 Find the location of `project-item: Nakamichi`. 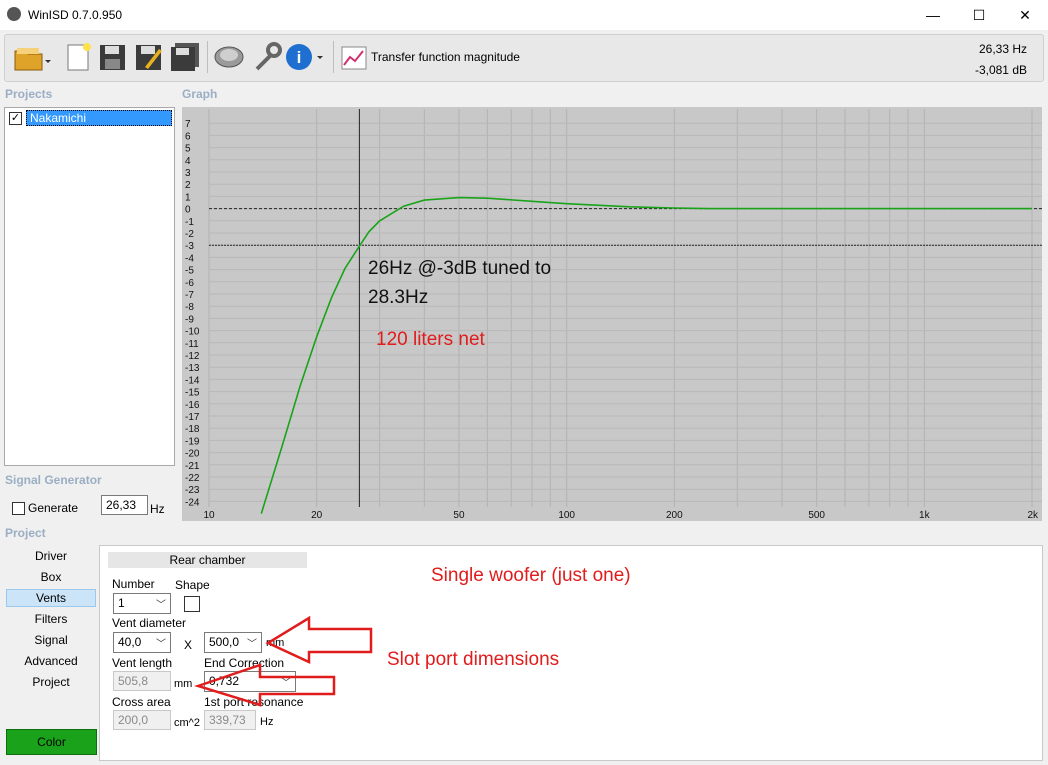

project-item: Nakamichi is located at coordinates (99, 118).